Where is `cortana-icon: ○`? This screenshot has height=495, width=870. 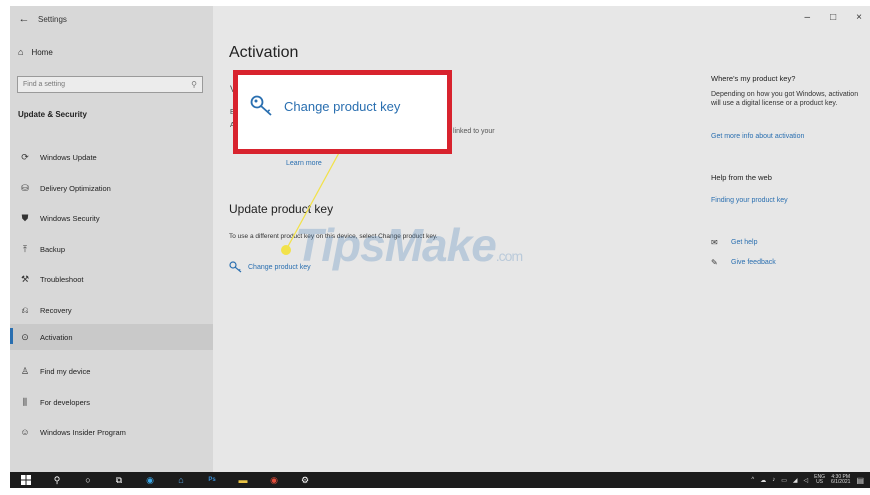
cortana-icon: ○ is located at coordinates (88, 480).